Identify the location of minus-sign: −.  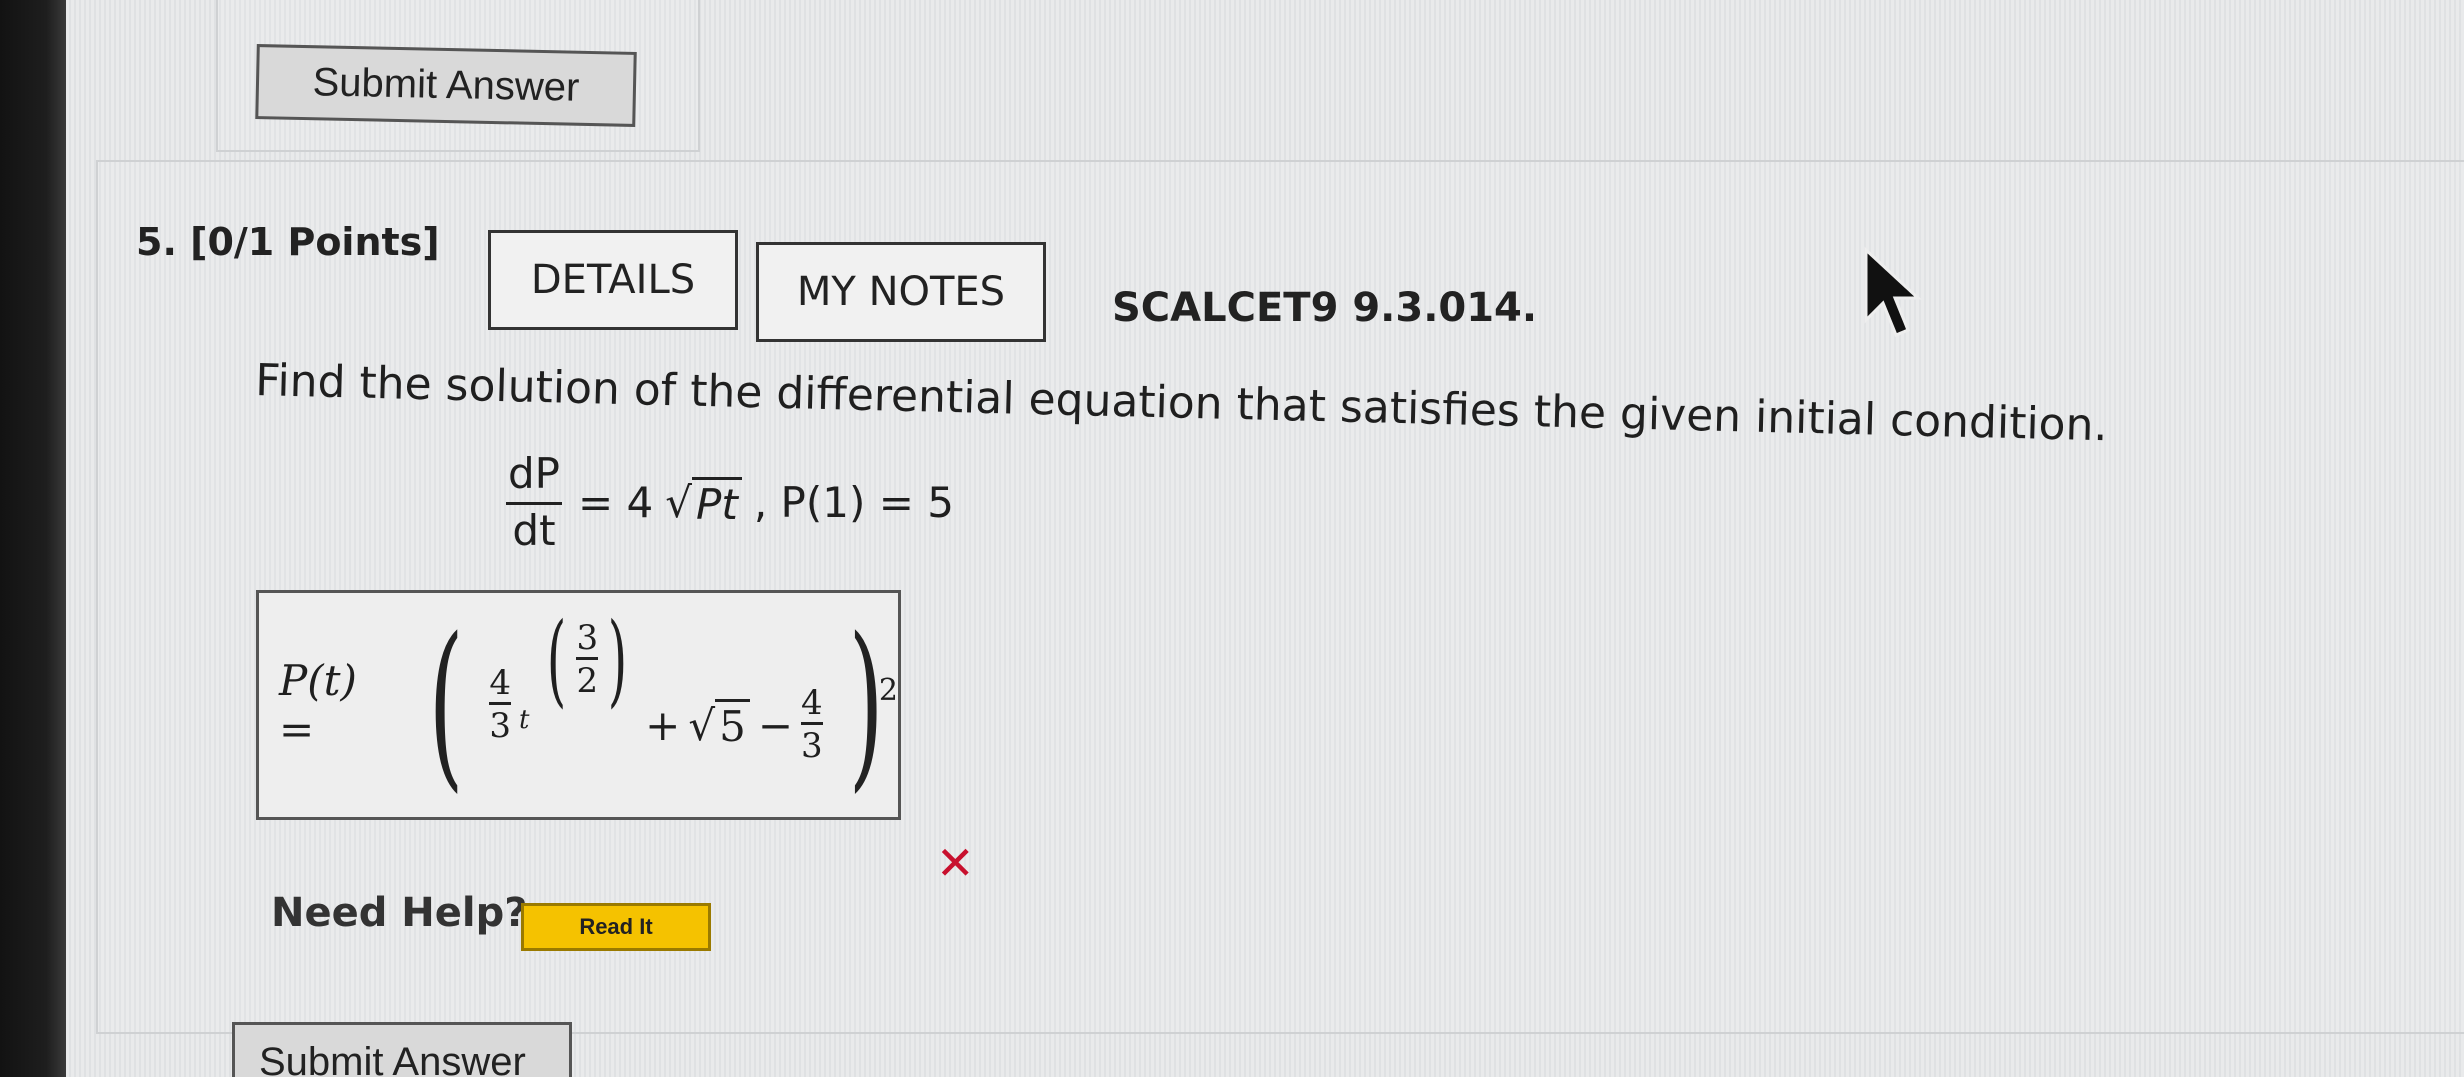
(775, 725).